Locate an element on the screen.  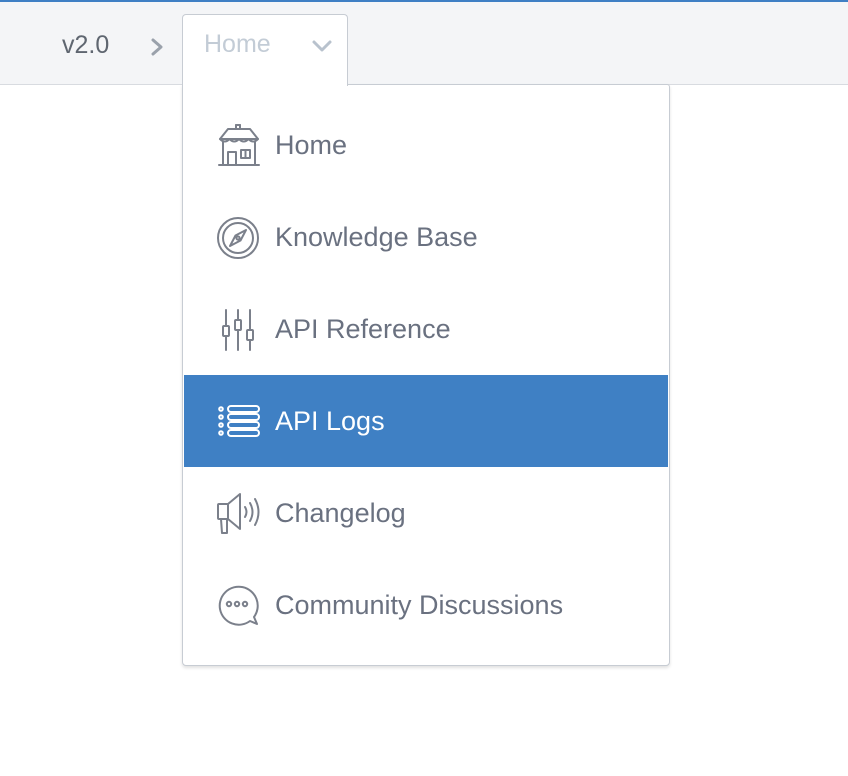
menu-item-community-discussions: Community Discussions is located at coordinates (426, 605).